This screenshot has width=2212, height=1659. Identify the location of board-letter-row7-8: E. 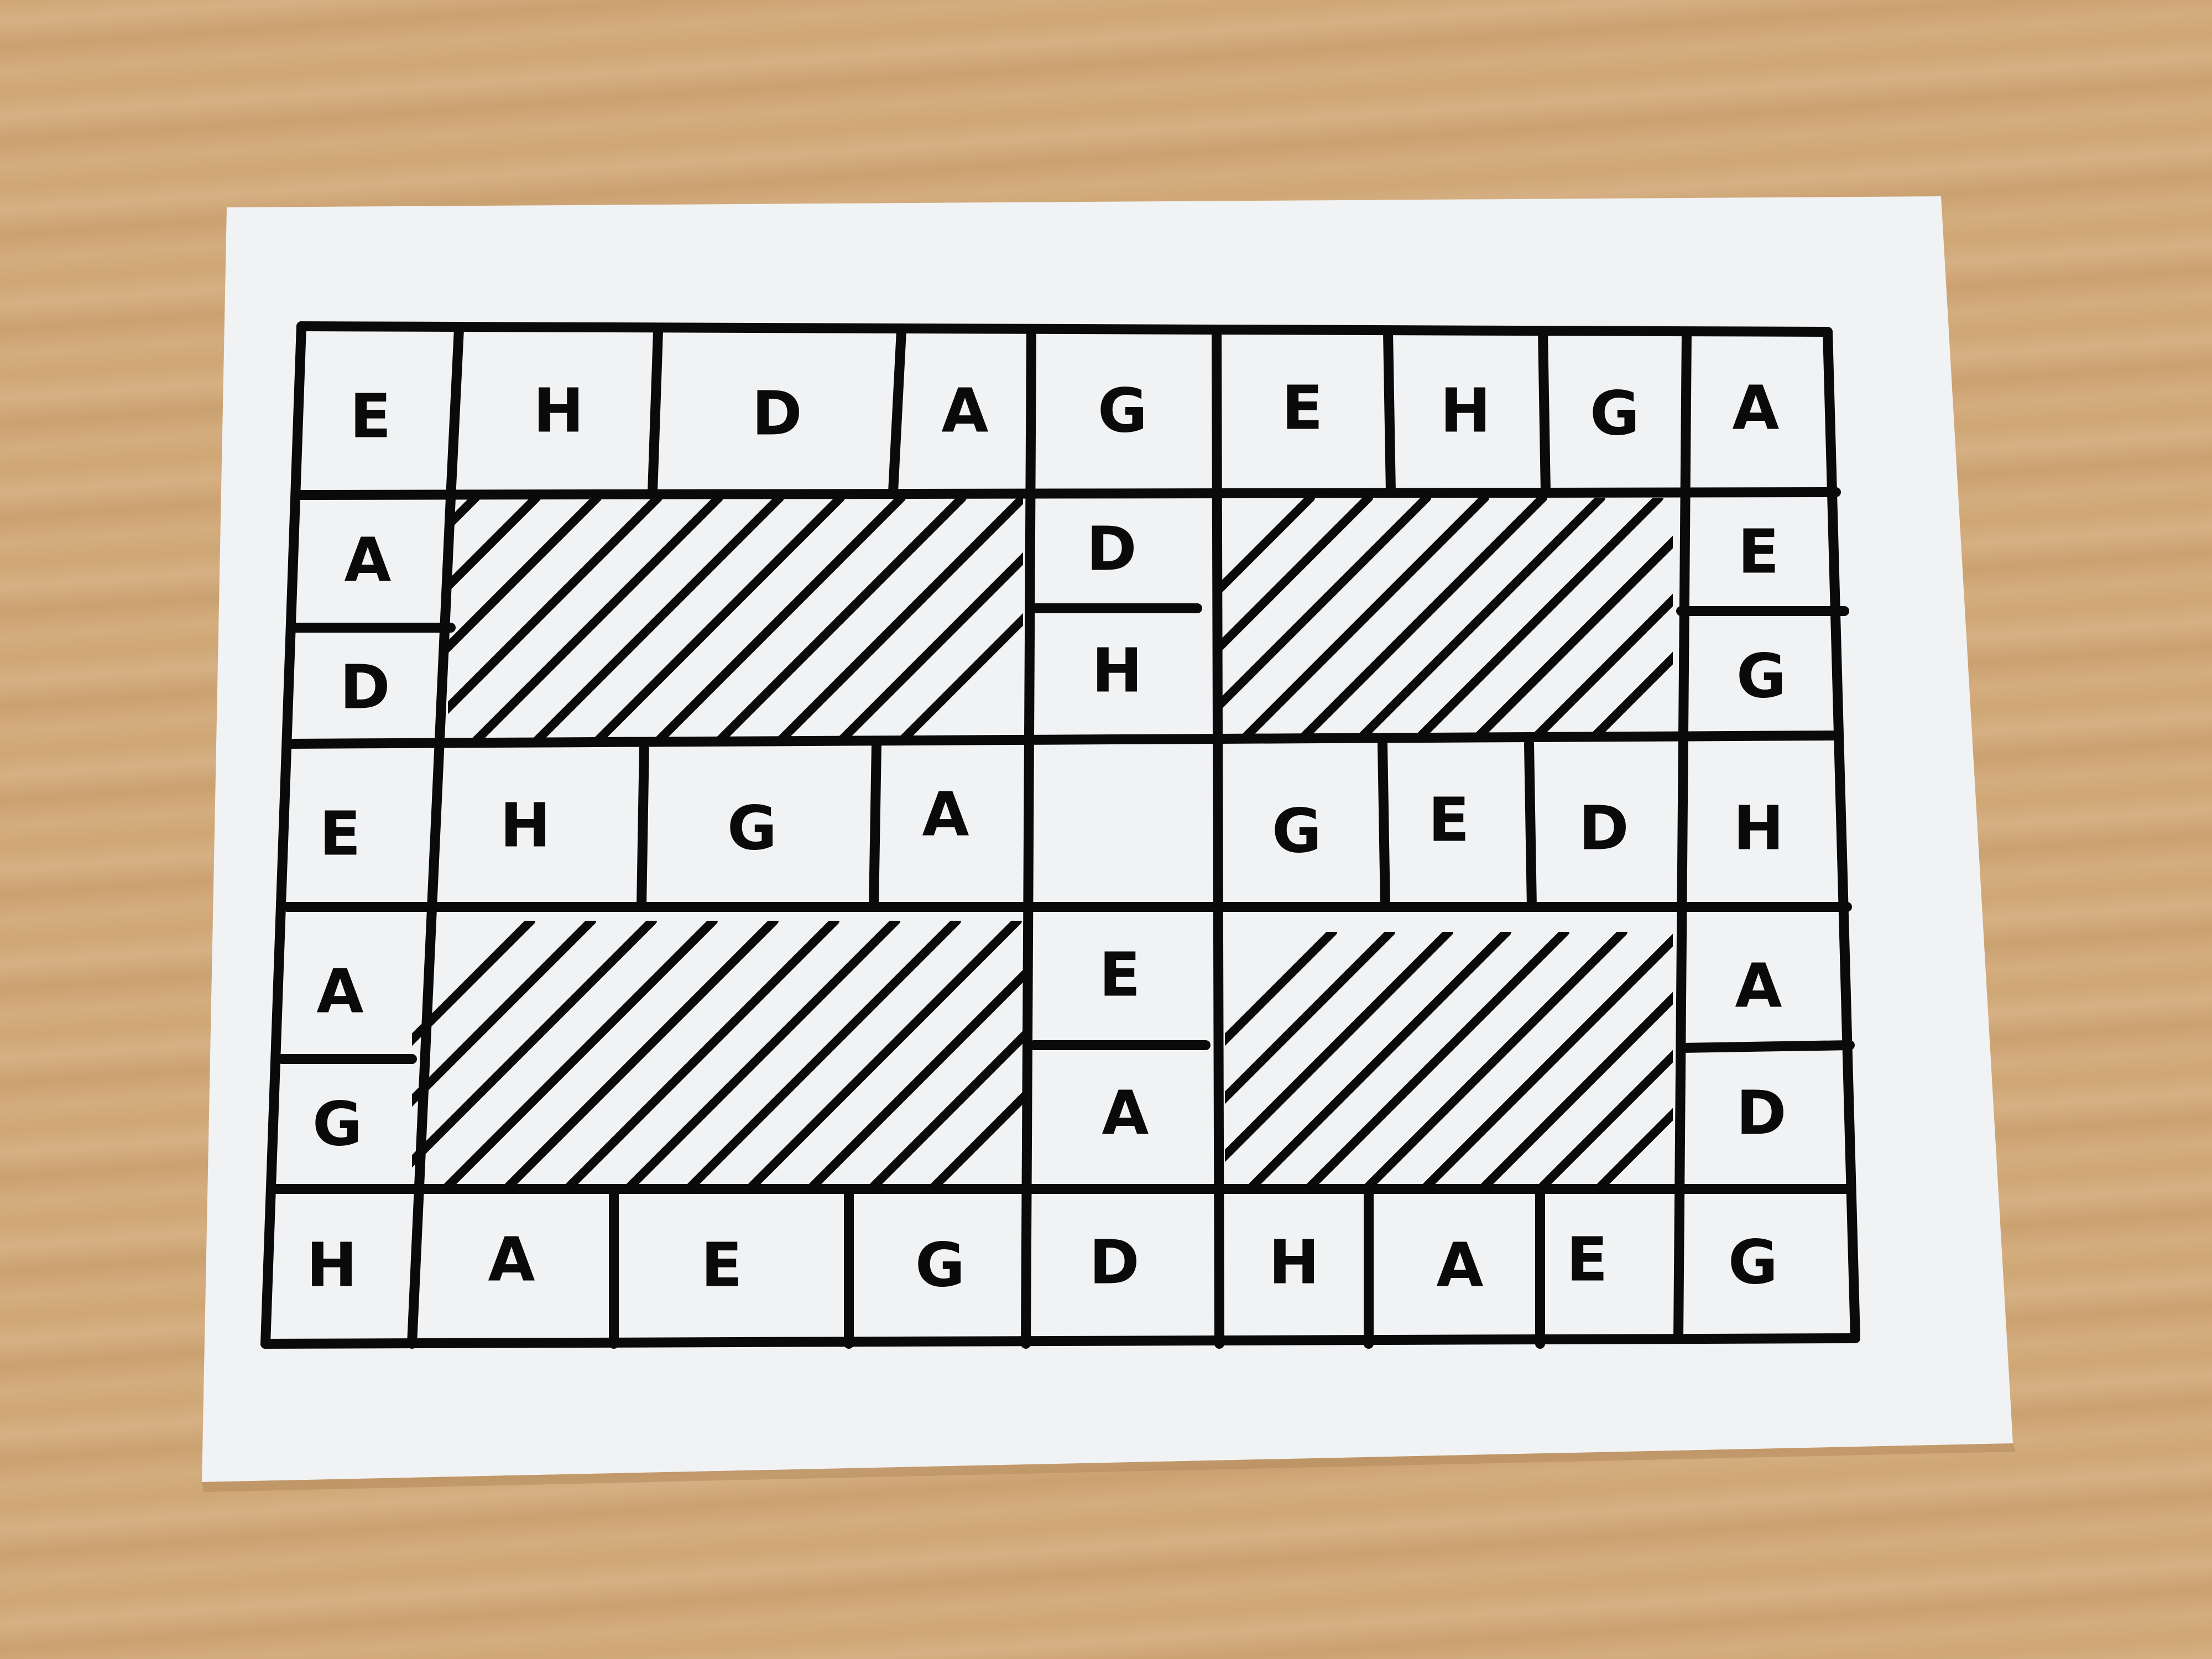
(1587, 1259).